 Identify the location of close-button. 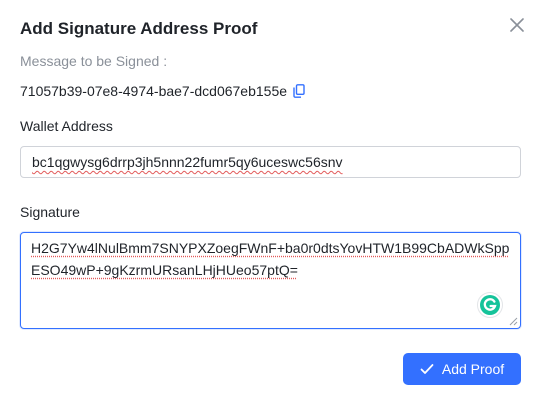
(517, 25).